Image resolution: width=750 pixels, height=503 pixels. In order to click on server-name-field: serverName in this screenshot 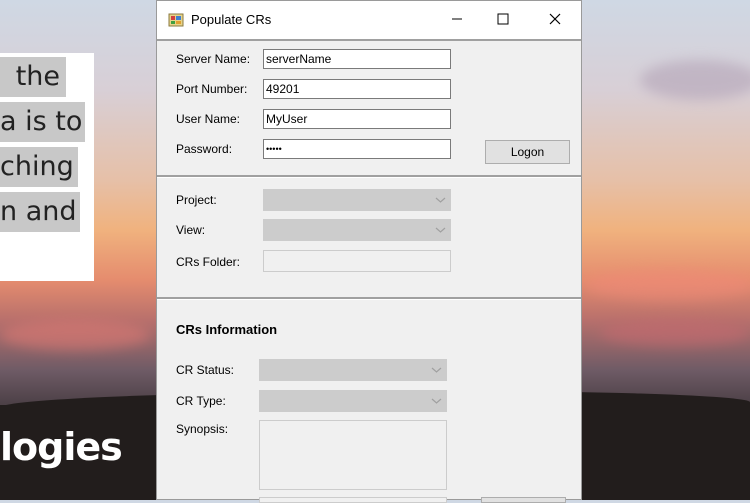, I will do `click(357, 59)`.